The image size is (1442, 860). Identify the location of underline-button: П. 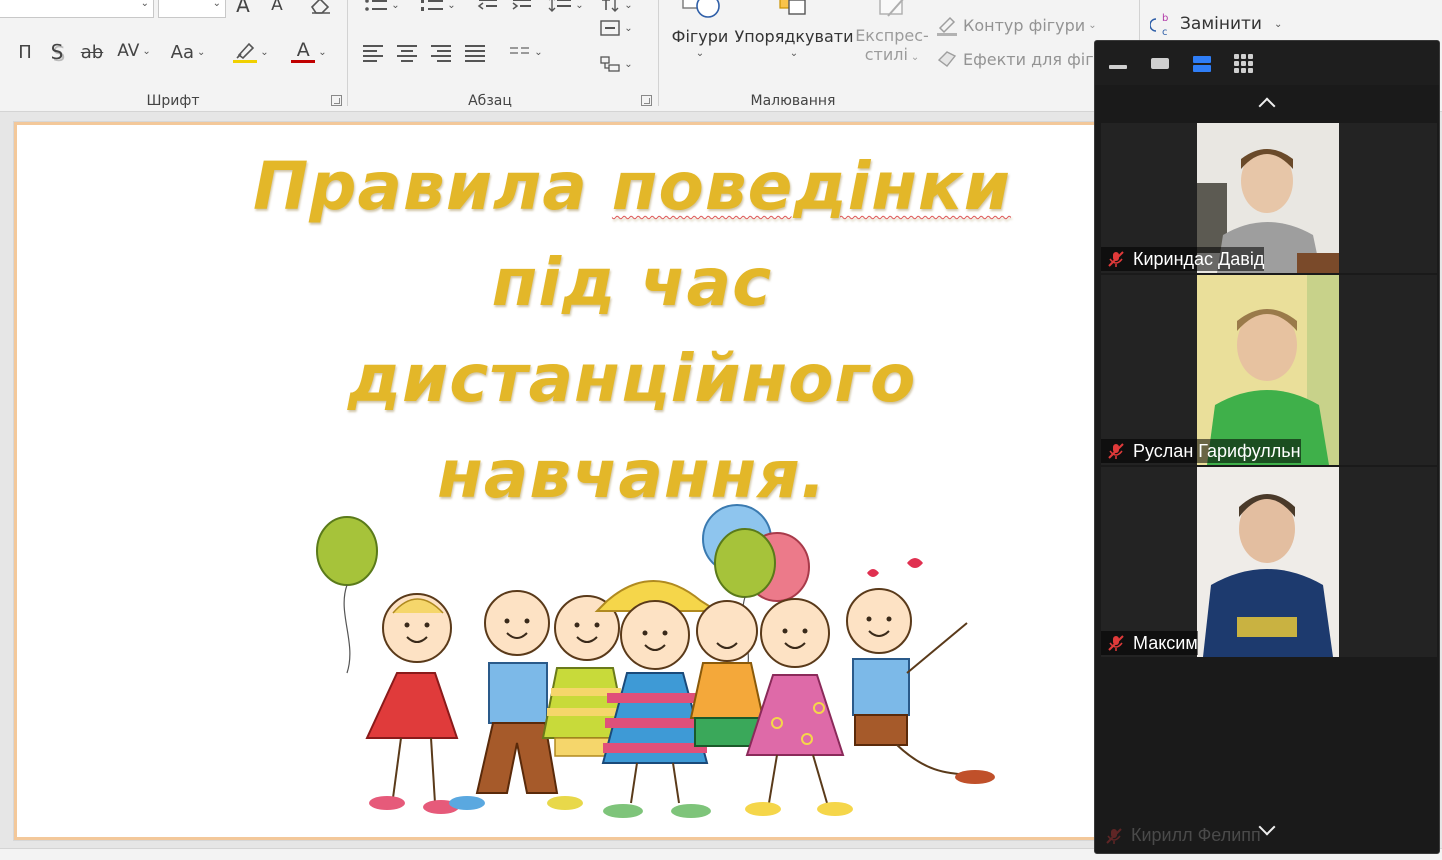
(25, 52).